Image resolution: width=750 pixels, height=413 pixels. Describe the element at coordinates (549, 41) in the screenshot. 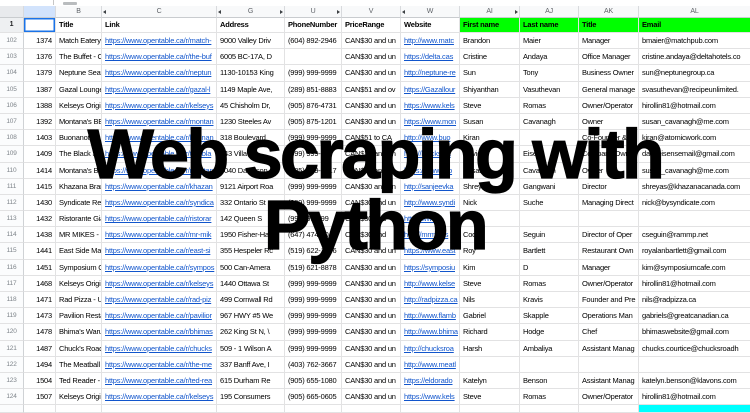

I see `cell-last_name: Maier` at that location.